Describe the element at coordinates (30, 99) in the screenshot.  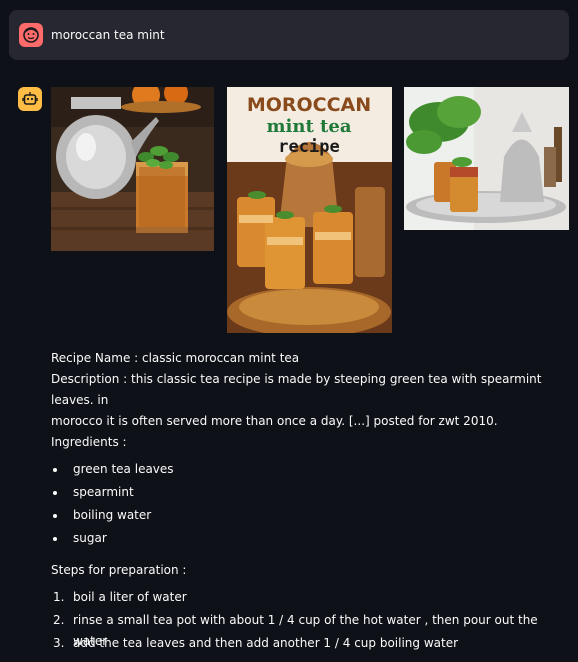
I see `assistant-avatar-icon` at that location.